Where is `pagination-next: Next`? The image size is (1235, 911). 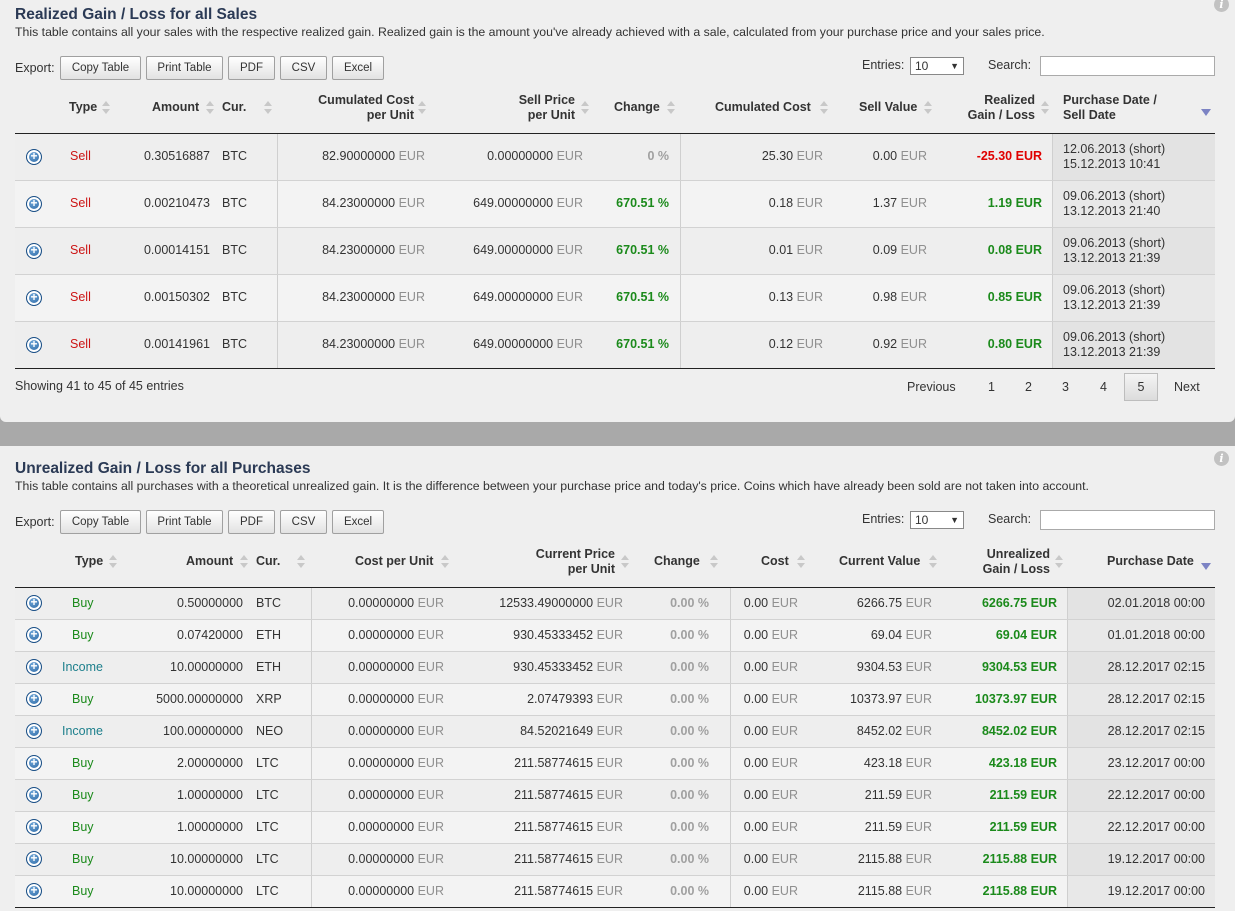
pagination-next: Next is located at coordinates (1187, 387).